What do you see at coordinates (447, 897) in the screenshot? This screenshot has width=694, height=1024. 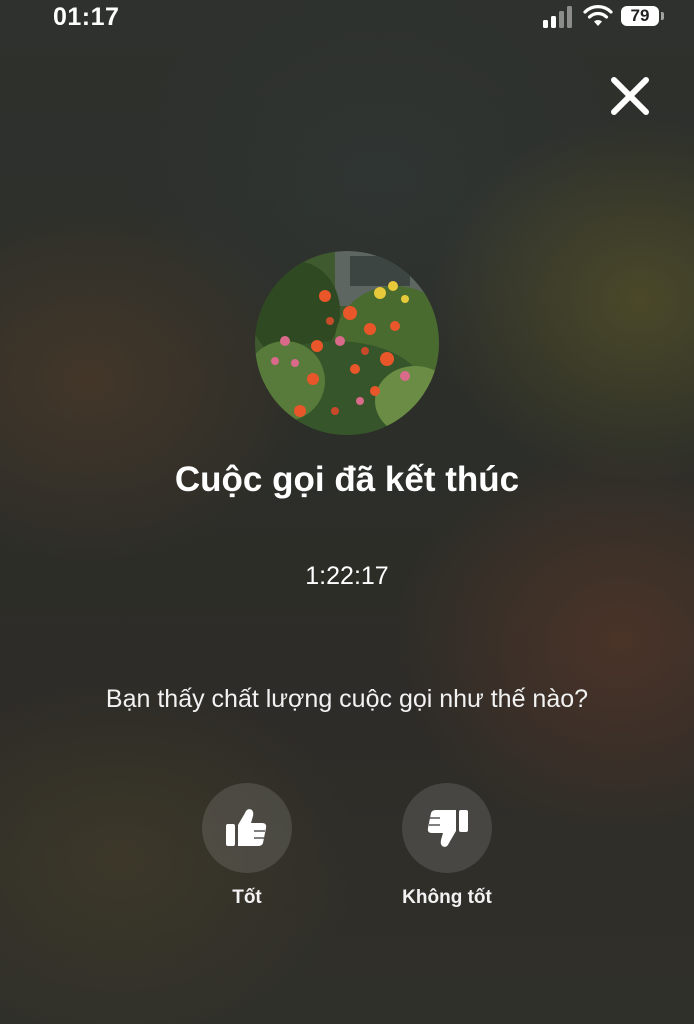 I see `bad-rating-label: Không tốt` at bounding box center [447, 897].